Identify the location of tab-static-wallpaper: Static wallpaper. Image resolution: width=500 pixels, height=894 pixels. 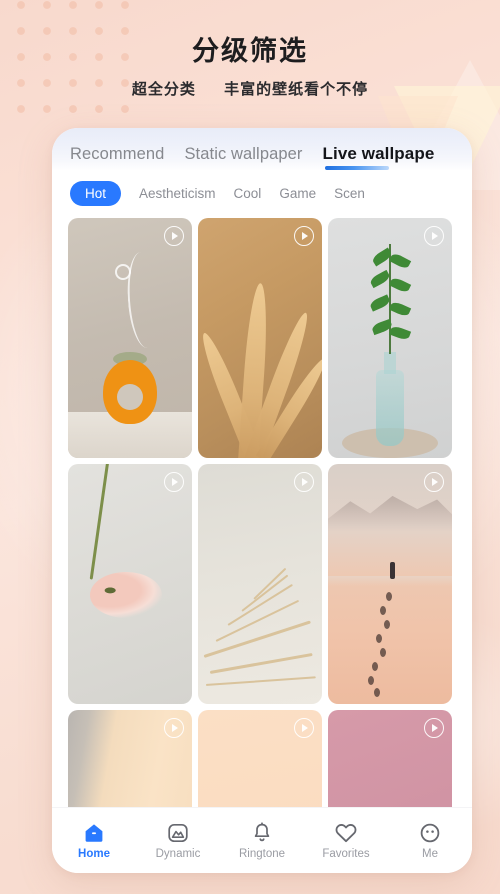
(243, 158).